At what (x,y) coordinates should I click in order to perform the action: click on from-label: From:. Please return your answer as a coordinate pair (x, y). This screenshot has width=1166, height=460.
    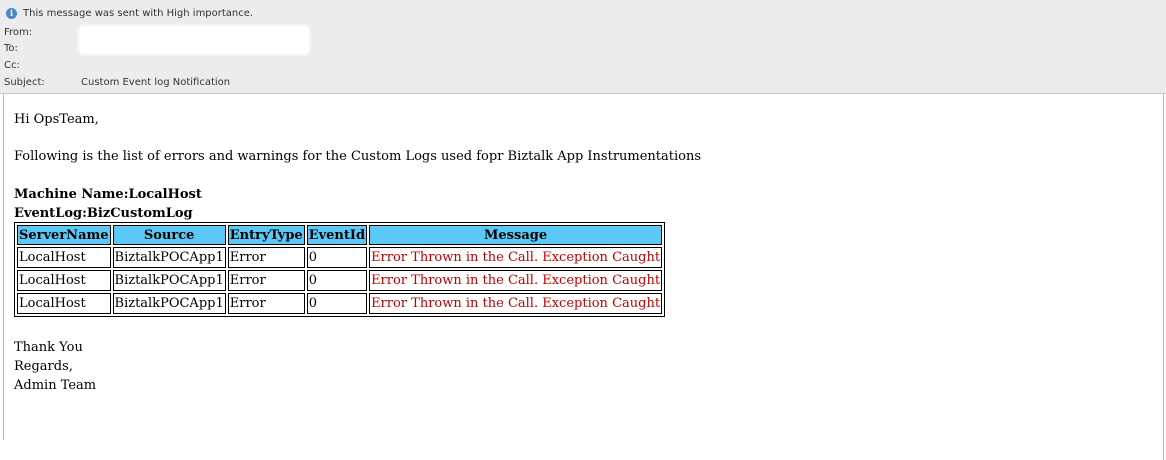
    Looking at the image, I should click on (18, 32).